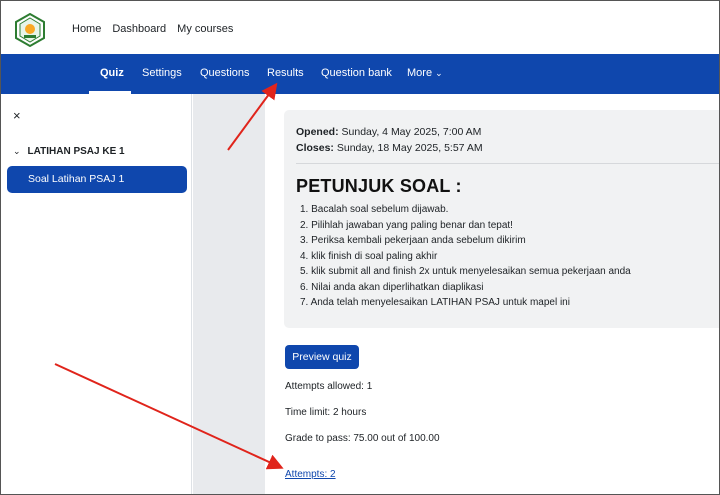 The width and height of the screenshot is (720, 495). I want to click on tab-more-label: More, so click(420, 73).